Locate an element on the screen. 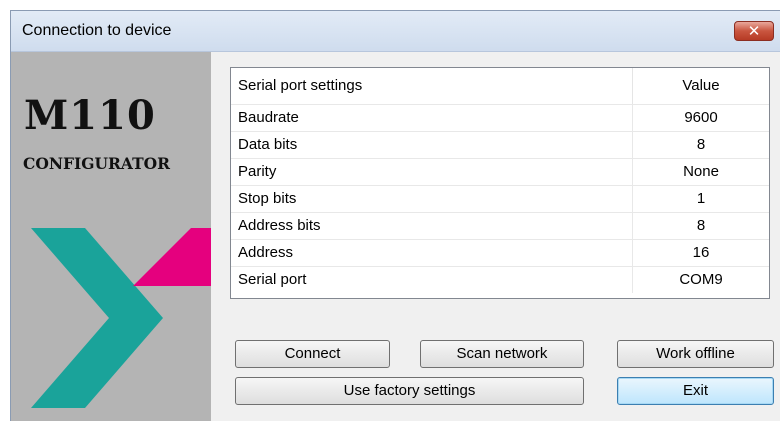 Image resolution: width=780 pixels, height=421 pixels. scan-network-button: Scan network is located at coordinates (502, 354).